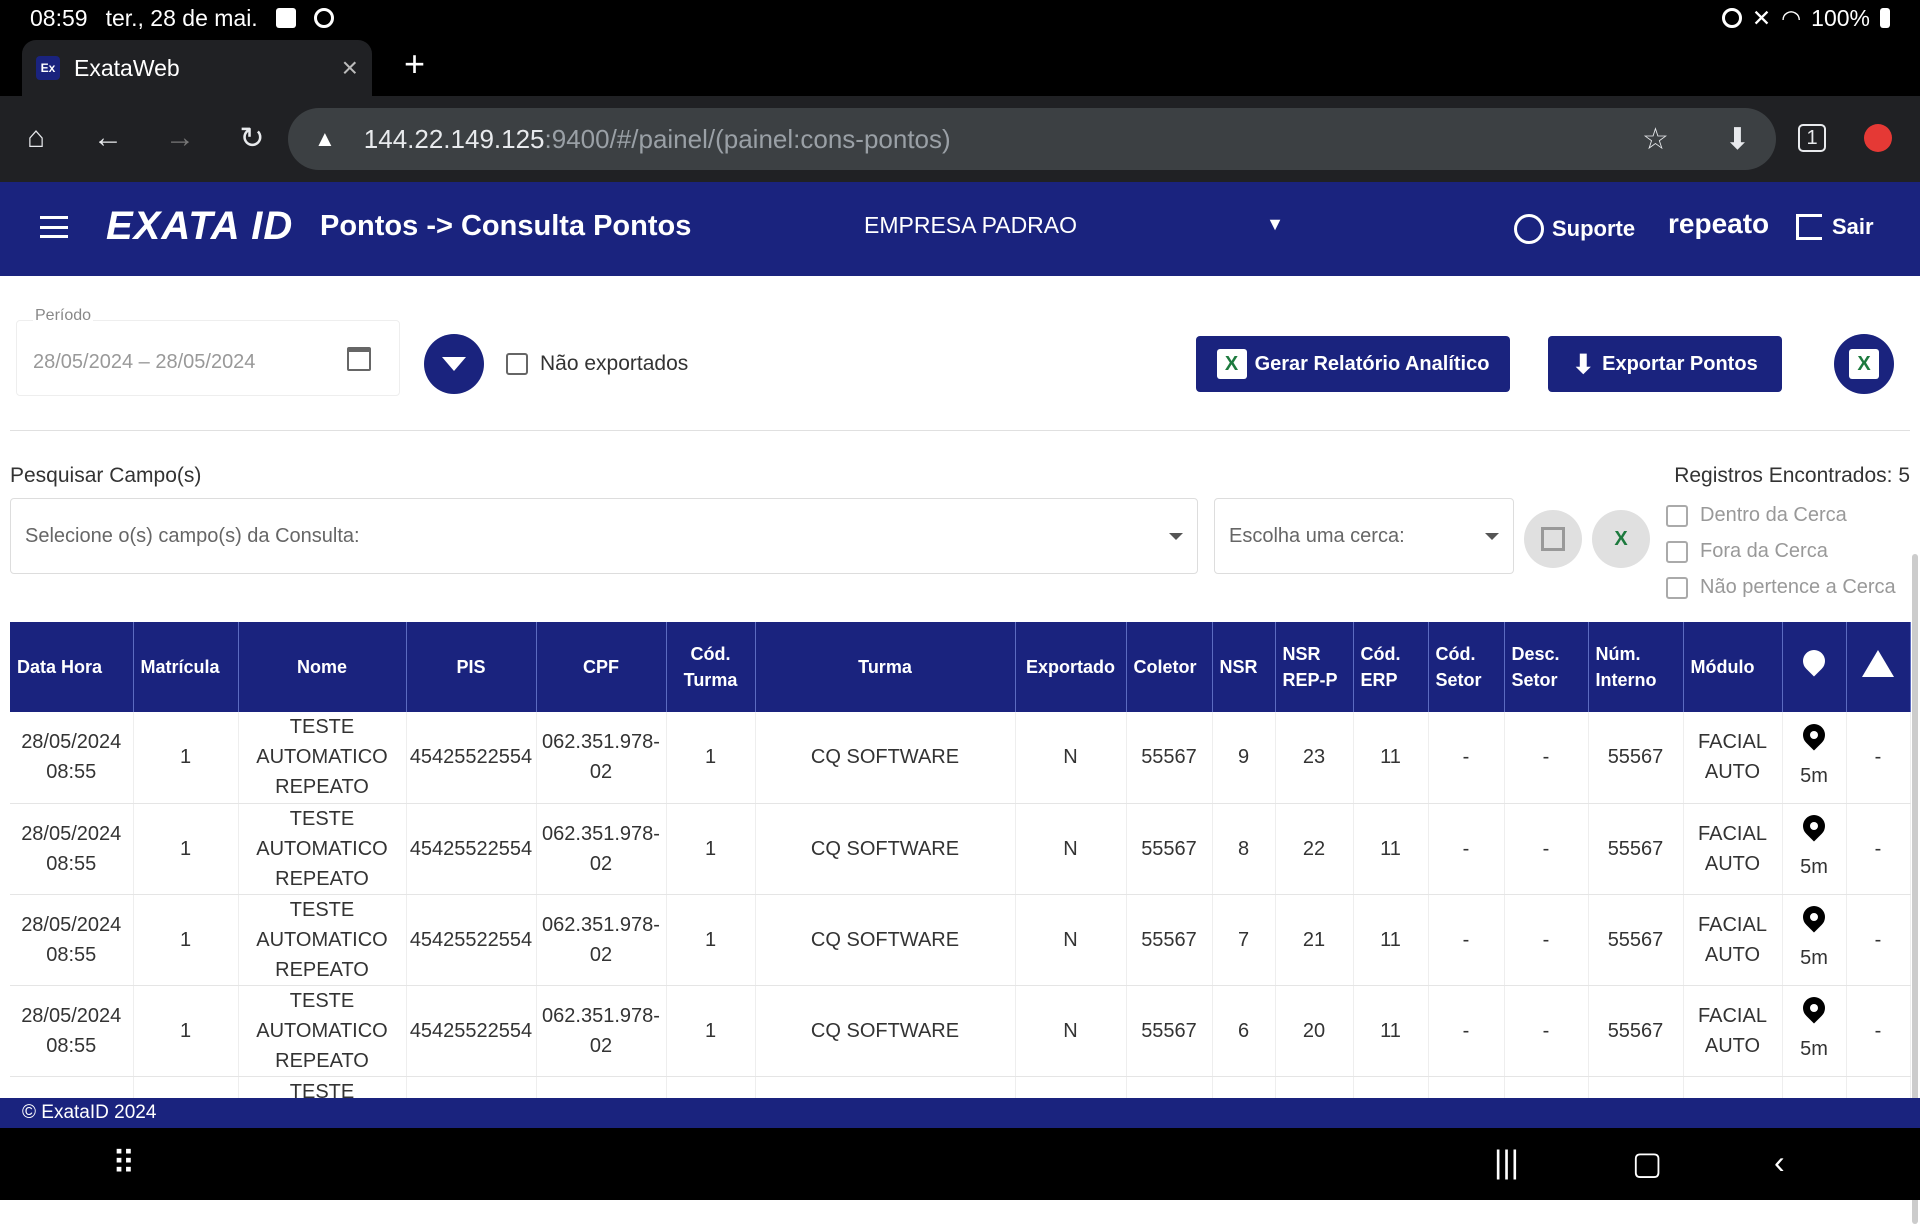 Image resolution: width=1920 pixels, height=1224 pixels. I want to click on forward-icon: →, so click(180, 138).